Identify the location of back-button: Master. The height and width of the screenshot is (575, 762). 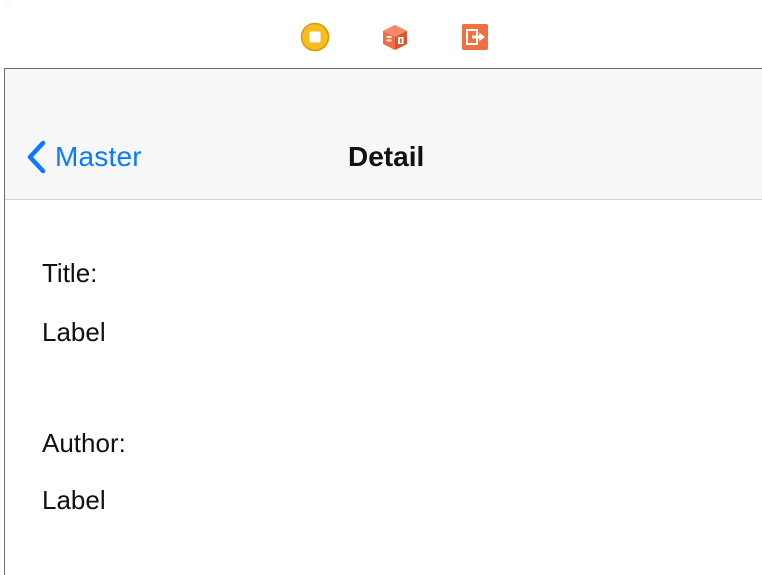
(83, 157).